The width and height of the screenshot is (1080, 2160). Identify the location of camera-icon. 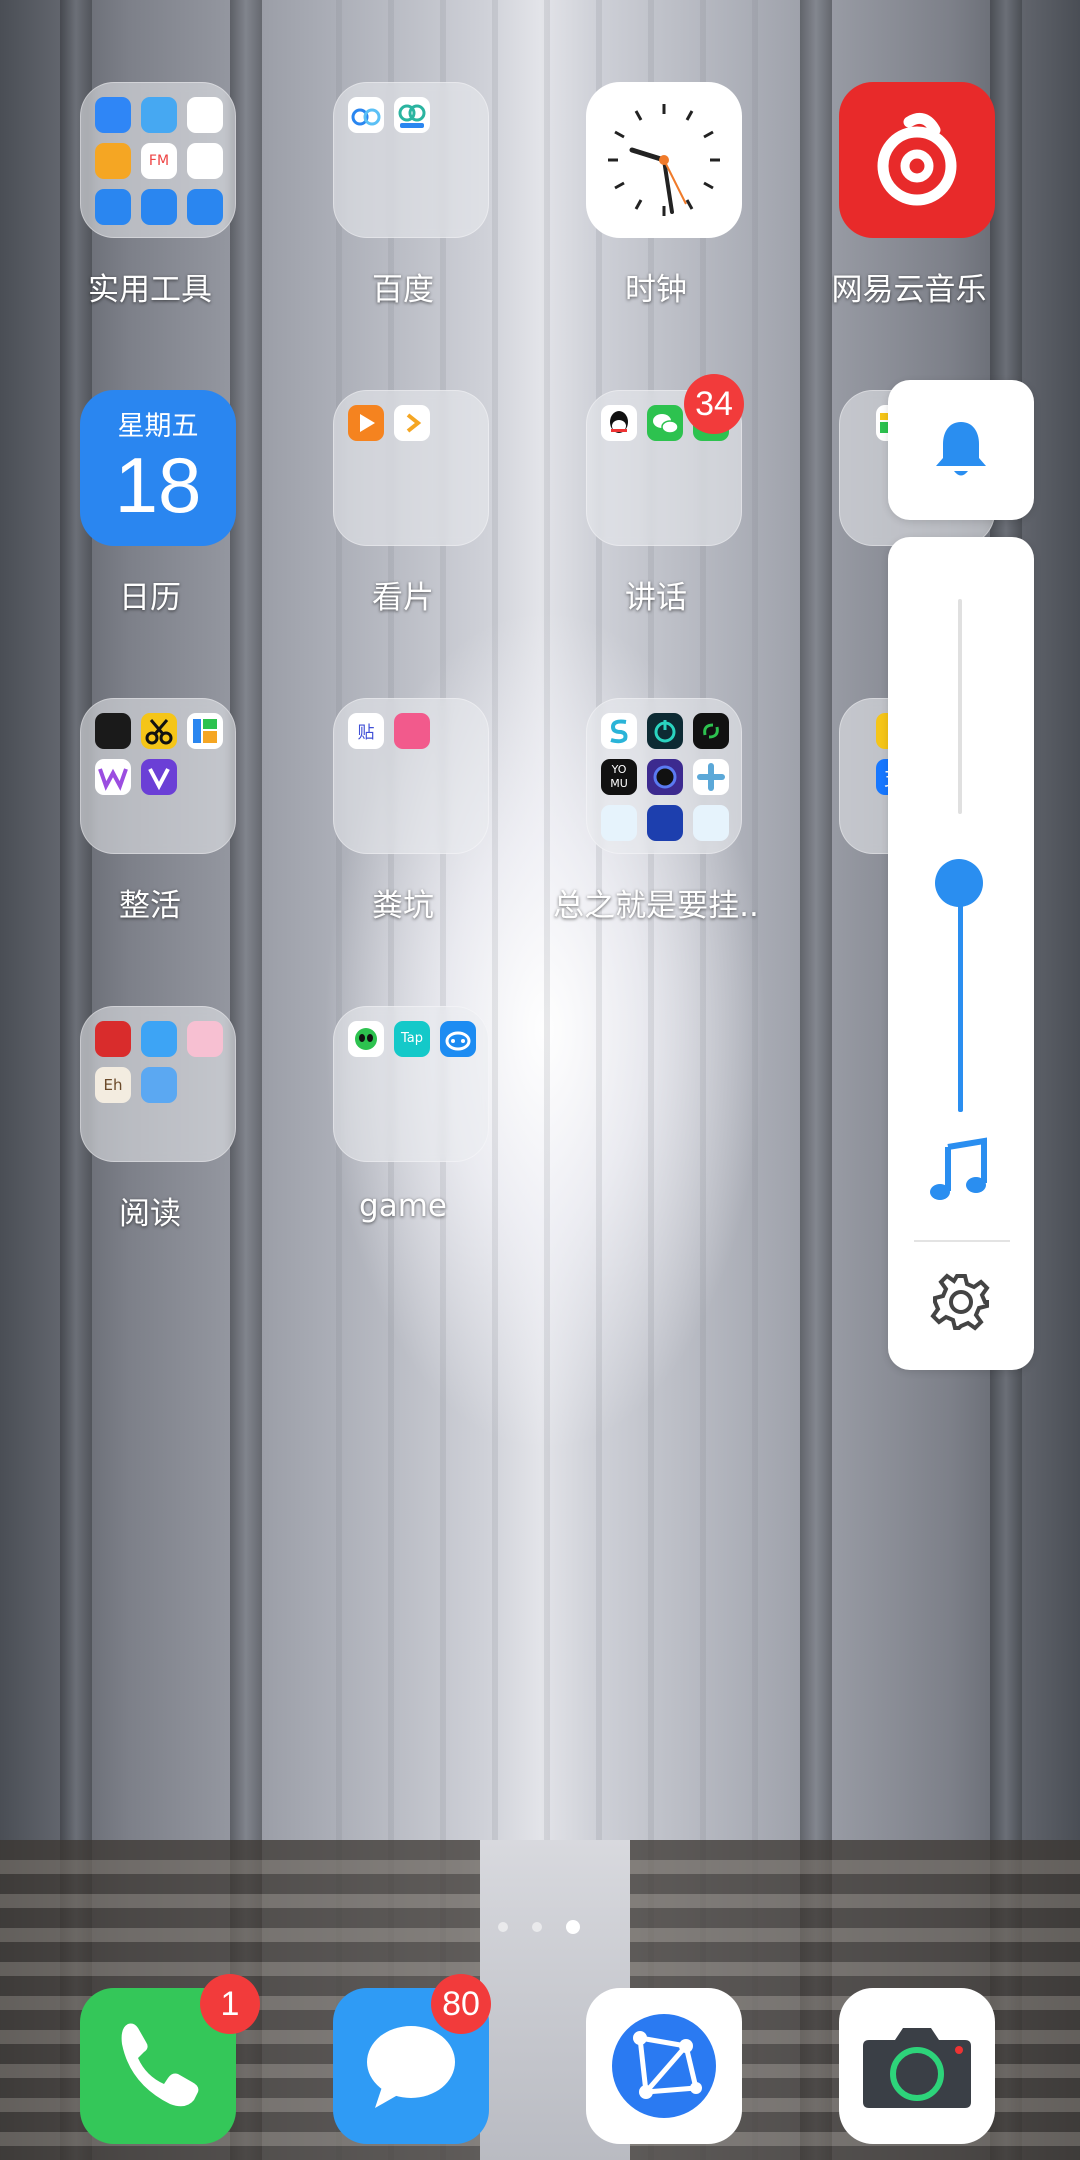
(917, 2066).